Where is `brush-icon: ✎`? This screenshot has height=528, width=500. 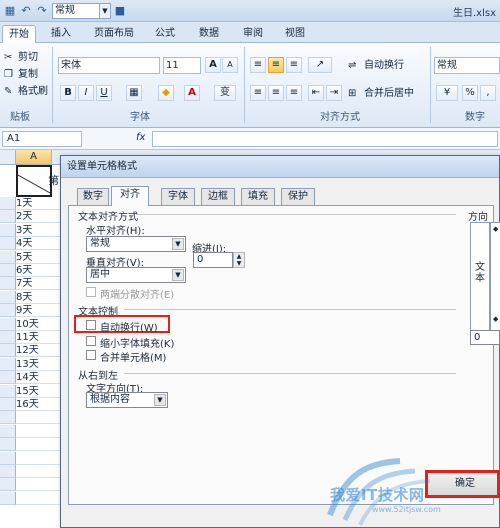 brush-icon: ✎ is located at coordinates (8, 92).